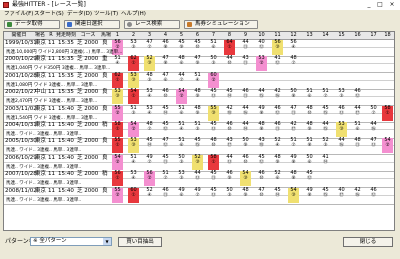  I want to click on cell-cond: 稍, so click(105, 174).